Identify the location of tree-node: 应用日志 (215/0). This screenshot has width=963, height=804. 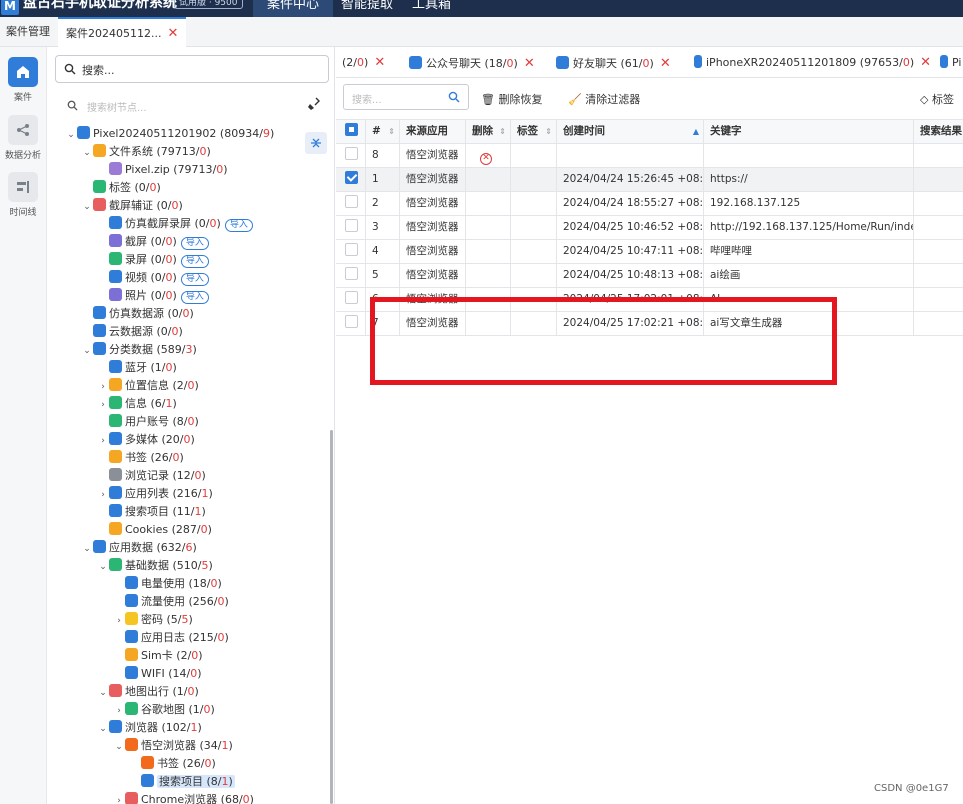
(171, 638).